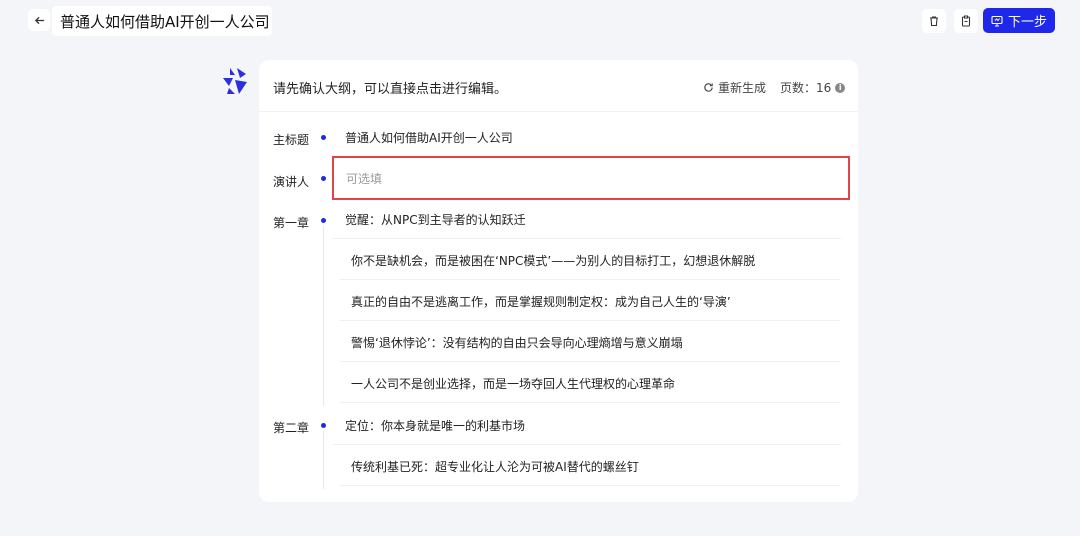 This screenshot has width=1080, height=536. I want to click on chapter-item-field: 真正的自由不是逃离工作，而是掌握规则制定权：成为自己人生的‘导演’, so click(590, 302).